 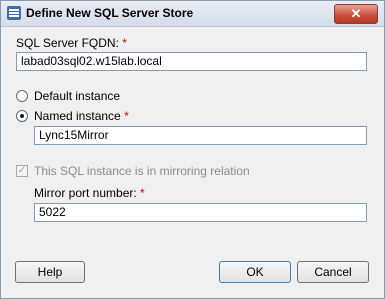 I want to click on mirror-port-label-text: Mirror port number:, so click(x=85, y=193).